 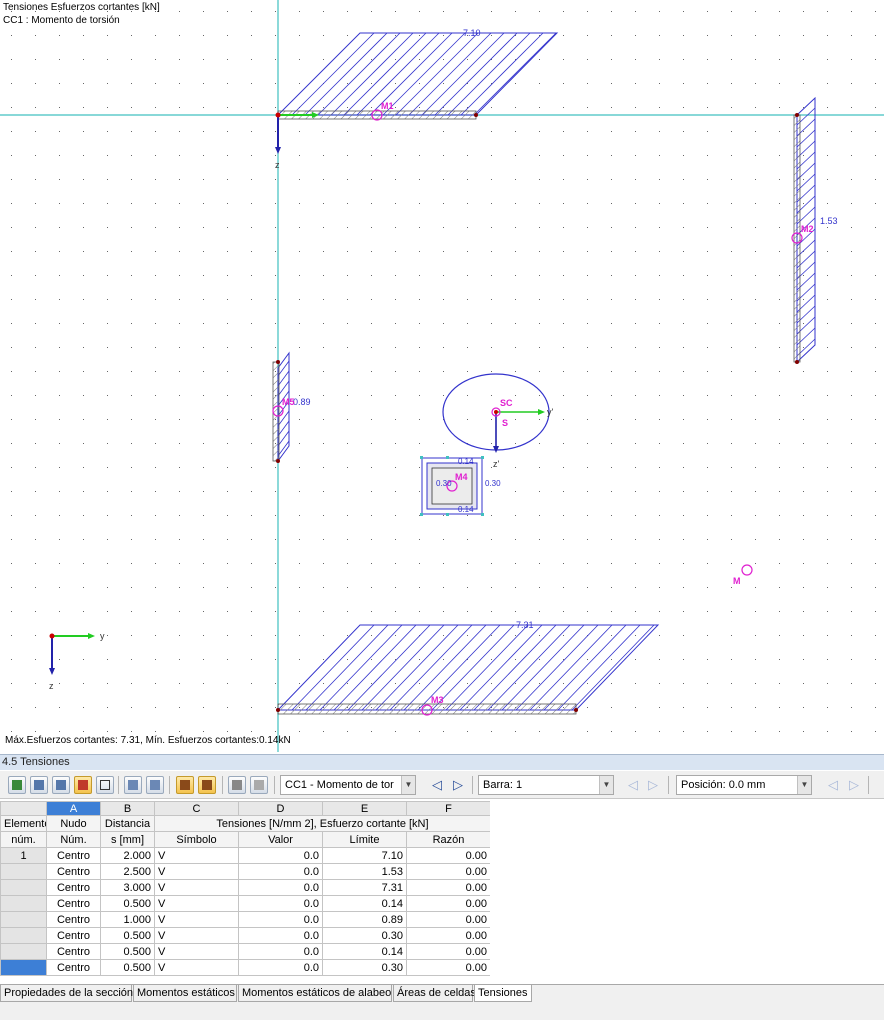 I want to click on undo-view-icon, so click(x=185, y=785).